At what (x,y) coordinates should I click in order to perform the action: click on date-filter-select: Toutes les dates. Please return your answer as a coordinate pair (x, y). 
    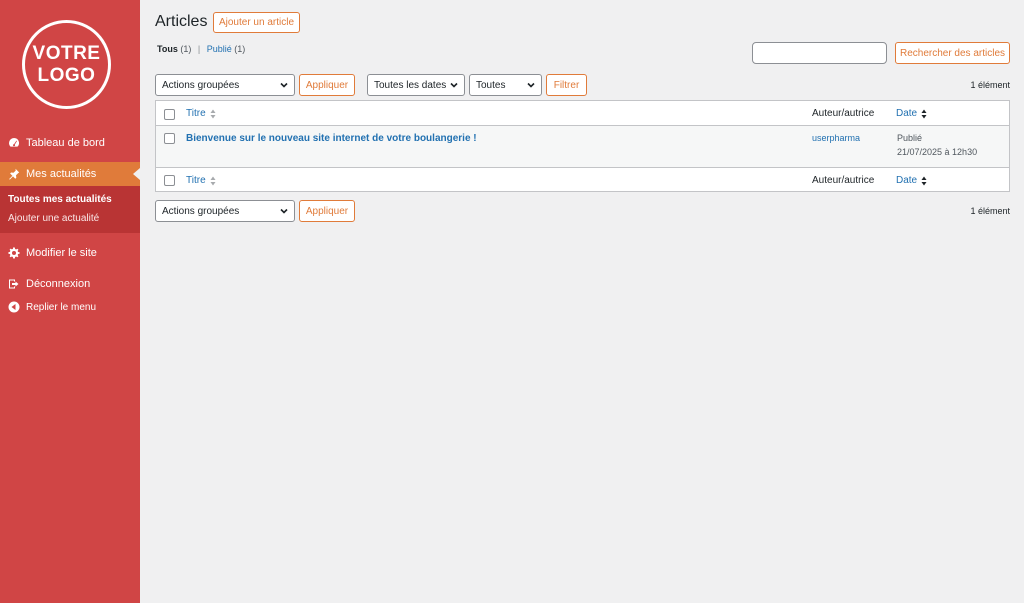
    Looking at the image, I should click on (416, 85).